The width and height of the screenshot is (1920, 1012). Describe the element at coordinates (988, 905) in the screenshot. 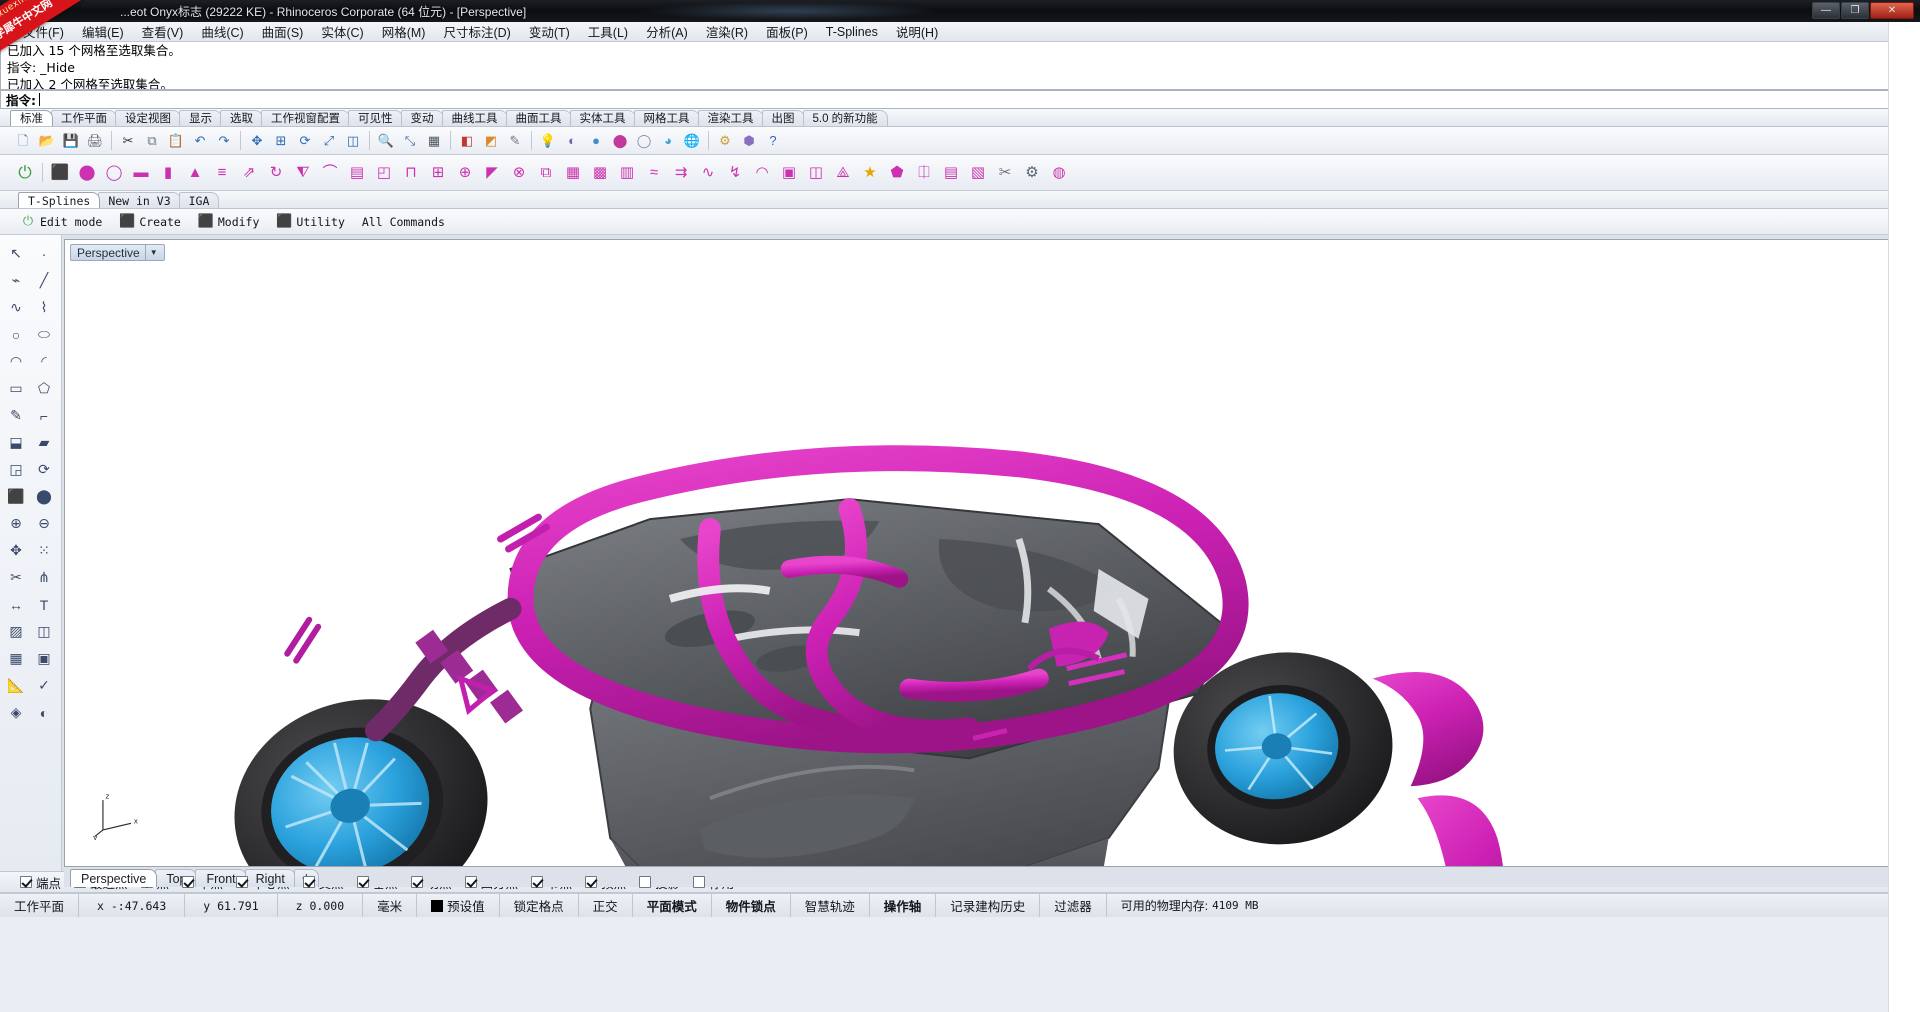

I see `status-toggle-6: 记录建构历史` at that location.